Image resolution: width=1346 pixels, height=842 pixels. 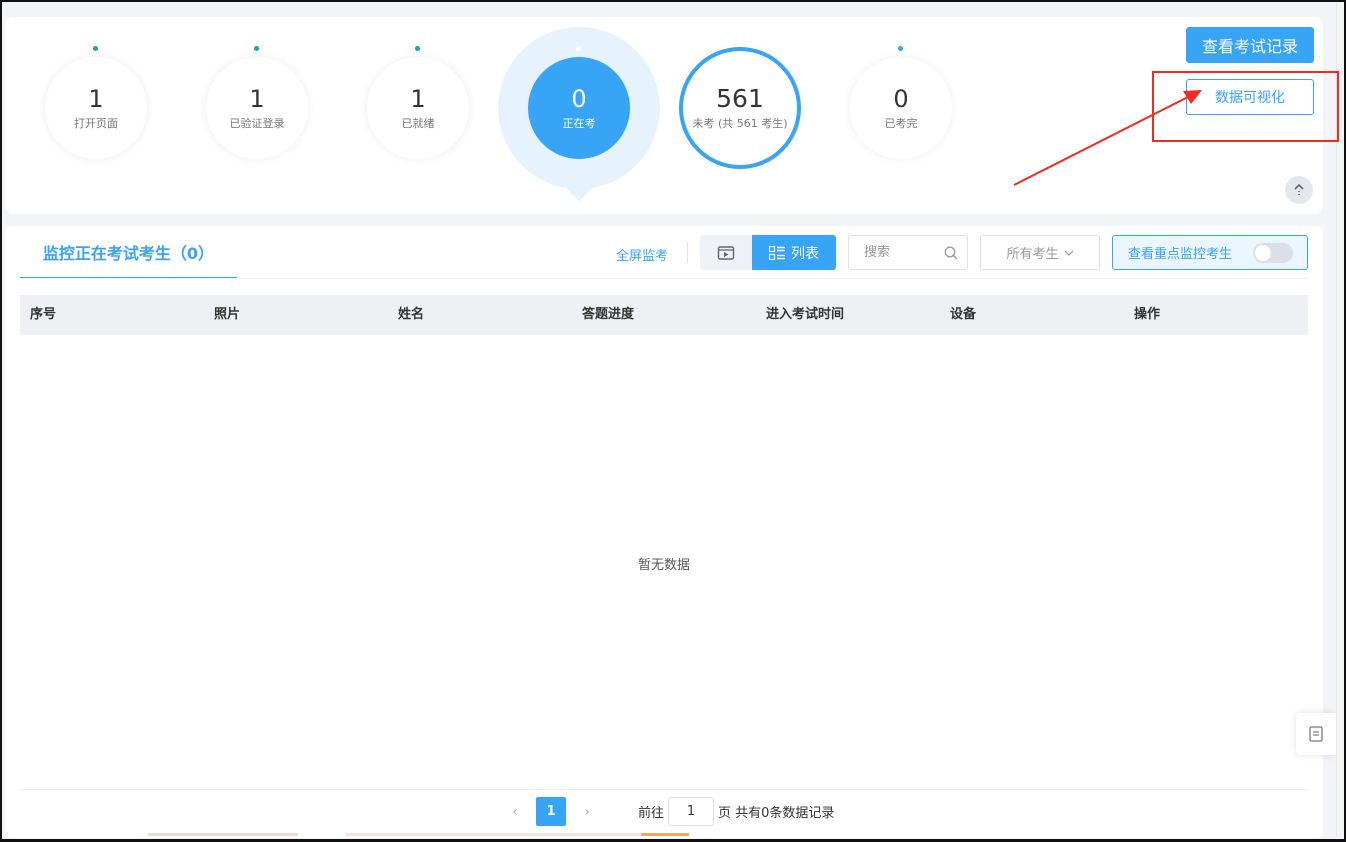 I want to click on key-monitoring-toggle: 查看重点监控考生, so click(x=1210, y=252).